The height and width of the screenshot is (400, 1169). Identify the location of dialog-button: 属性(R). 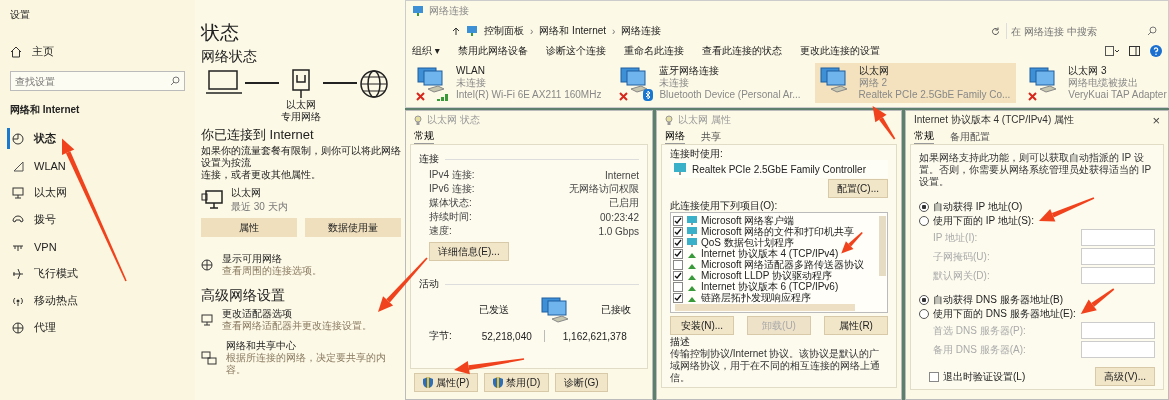
(856, 325).